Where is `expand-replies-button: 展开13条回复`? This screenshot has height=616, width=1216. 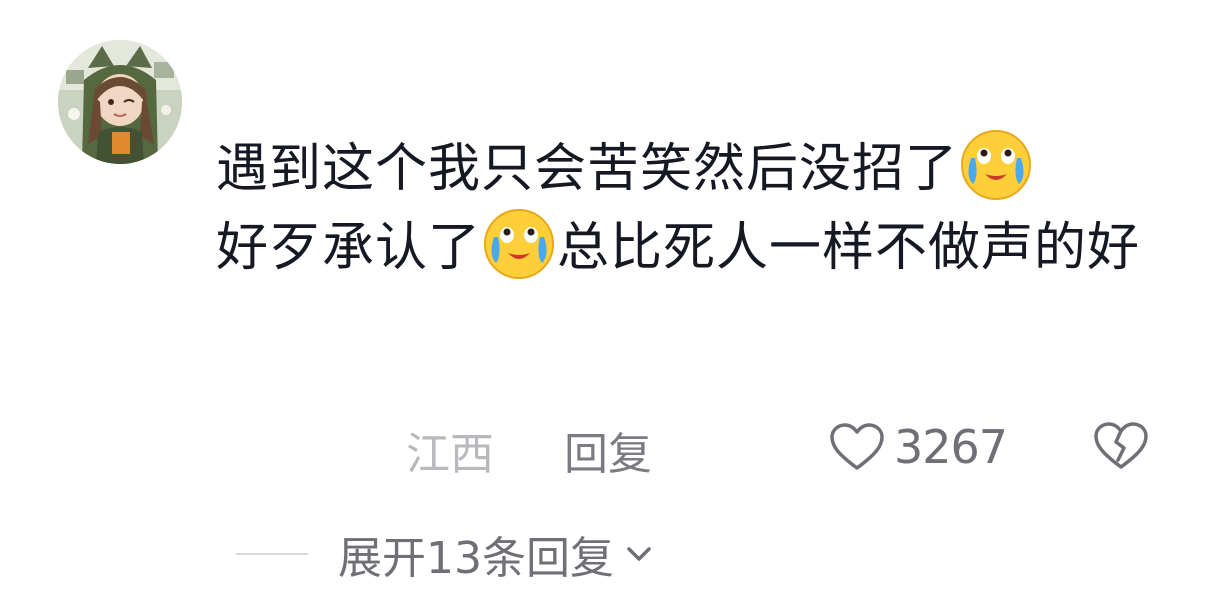
expand-replies-button: 展开13条回复 is located at coordinates (446, 554).